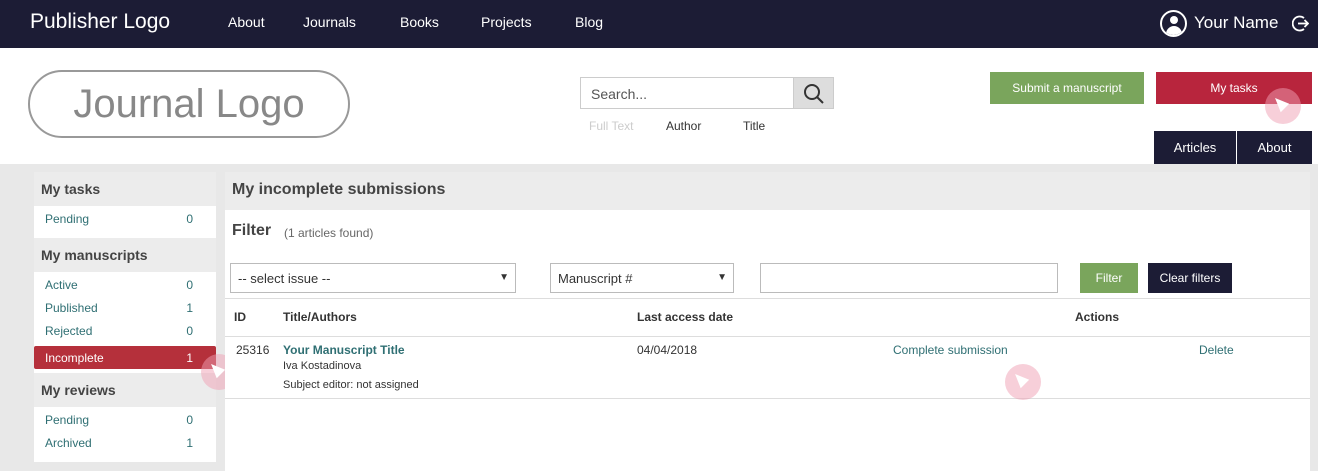  Describe the element at coordinates (1109, 278) in the screenshot. I see `filter-button: Filter` at that location.